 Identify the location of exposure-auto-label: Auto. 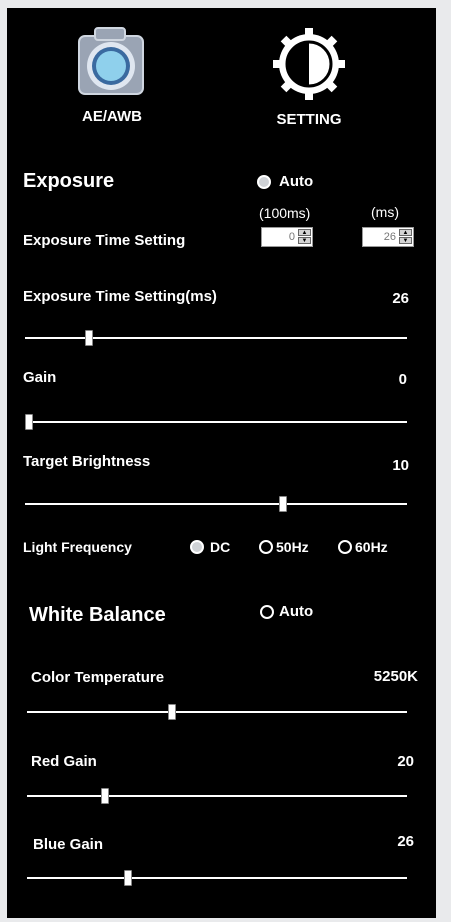
(296, 181).